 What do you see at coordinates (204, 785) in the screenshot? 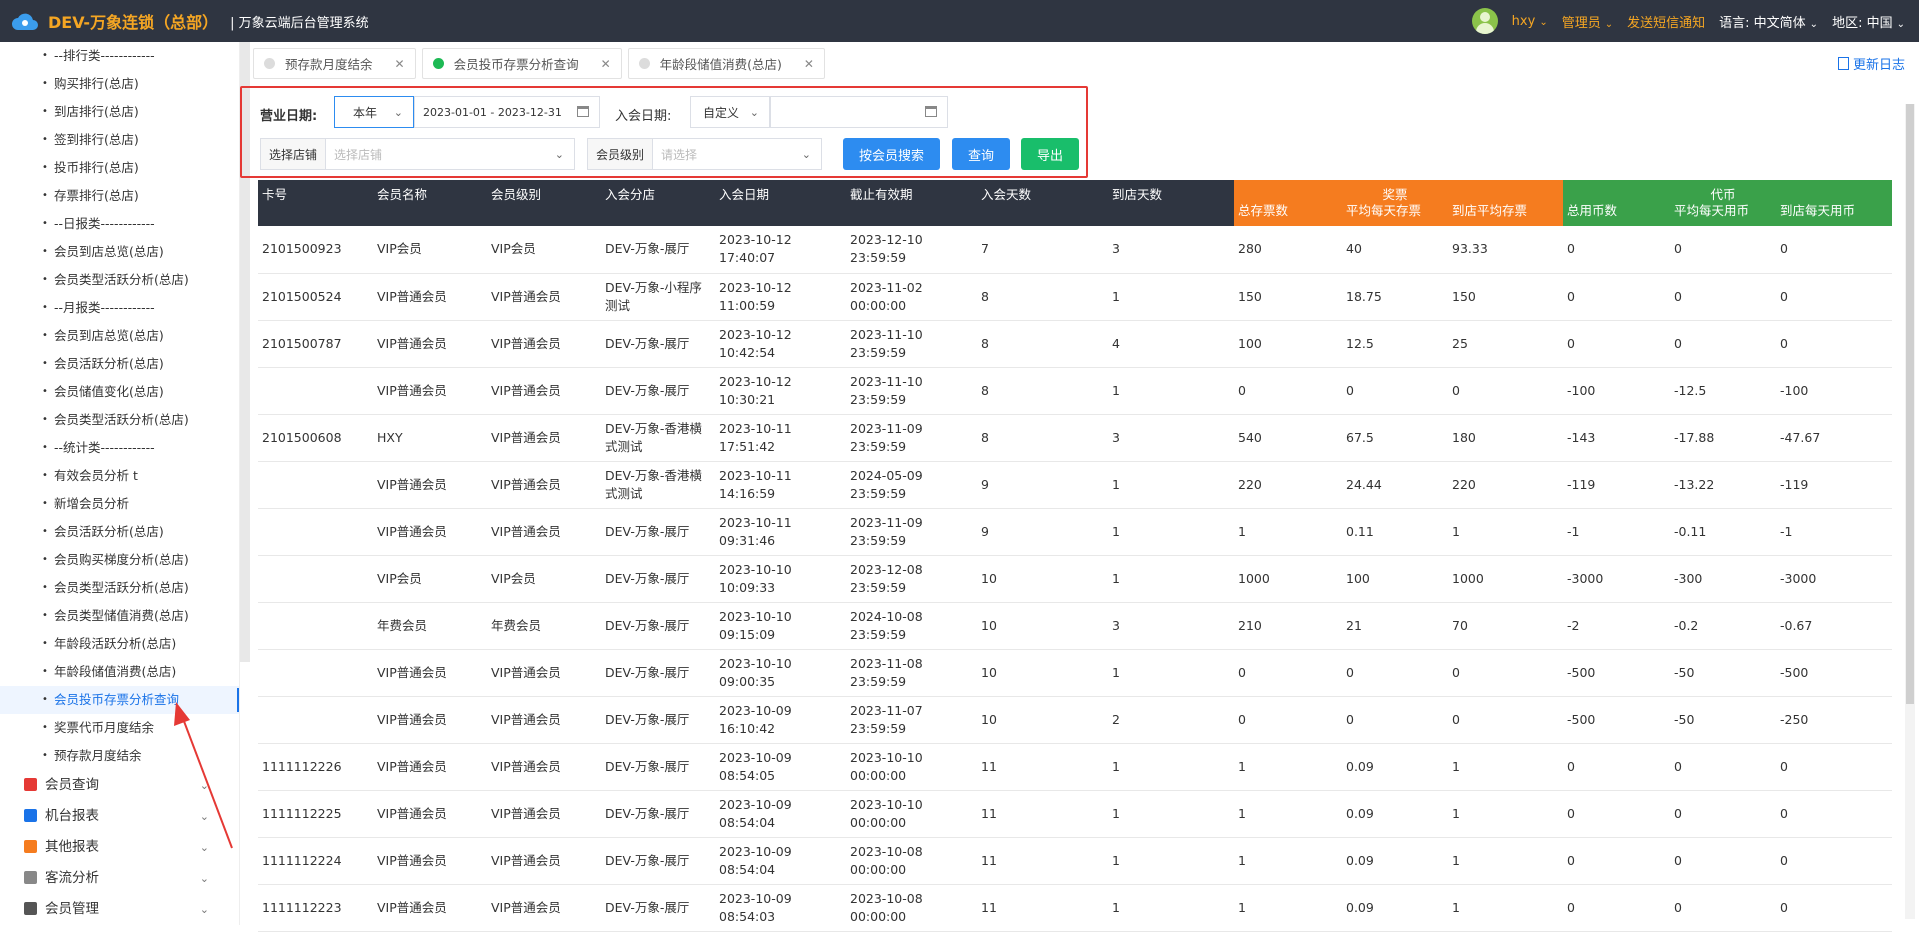
I see `chevron-down-icon: ⌄` at bounding box center [204, 785].